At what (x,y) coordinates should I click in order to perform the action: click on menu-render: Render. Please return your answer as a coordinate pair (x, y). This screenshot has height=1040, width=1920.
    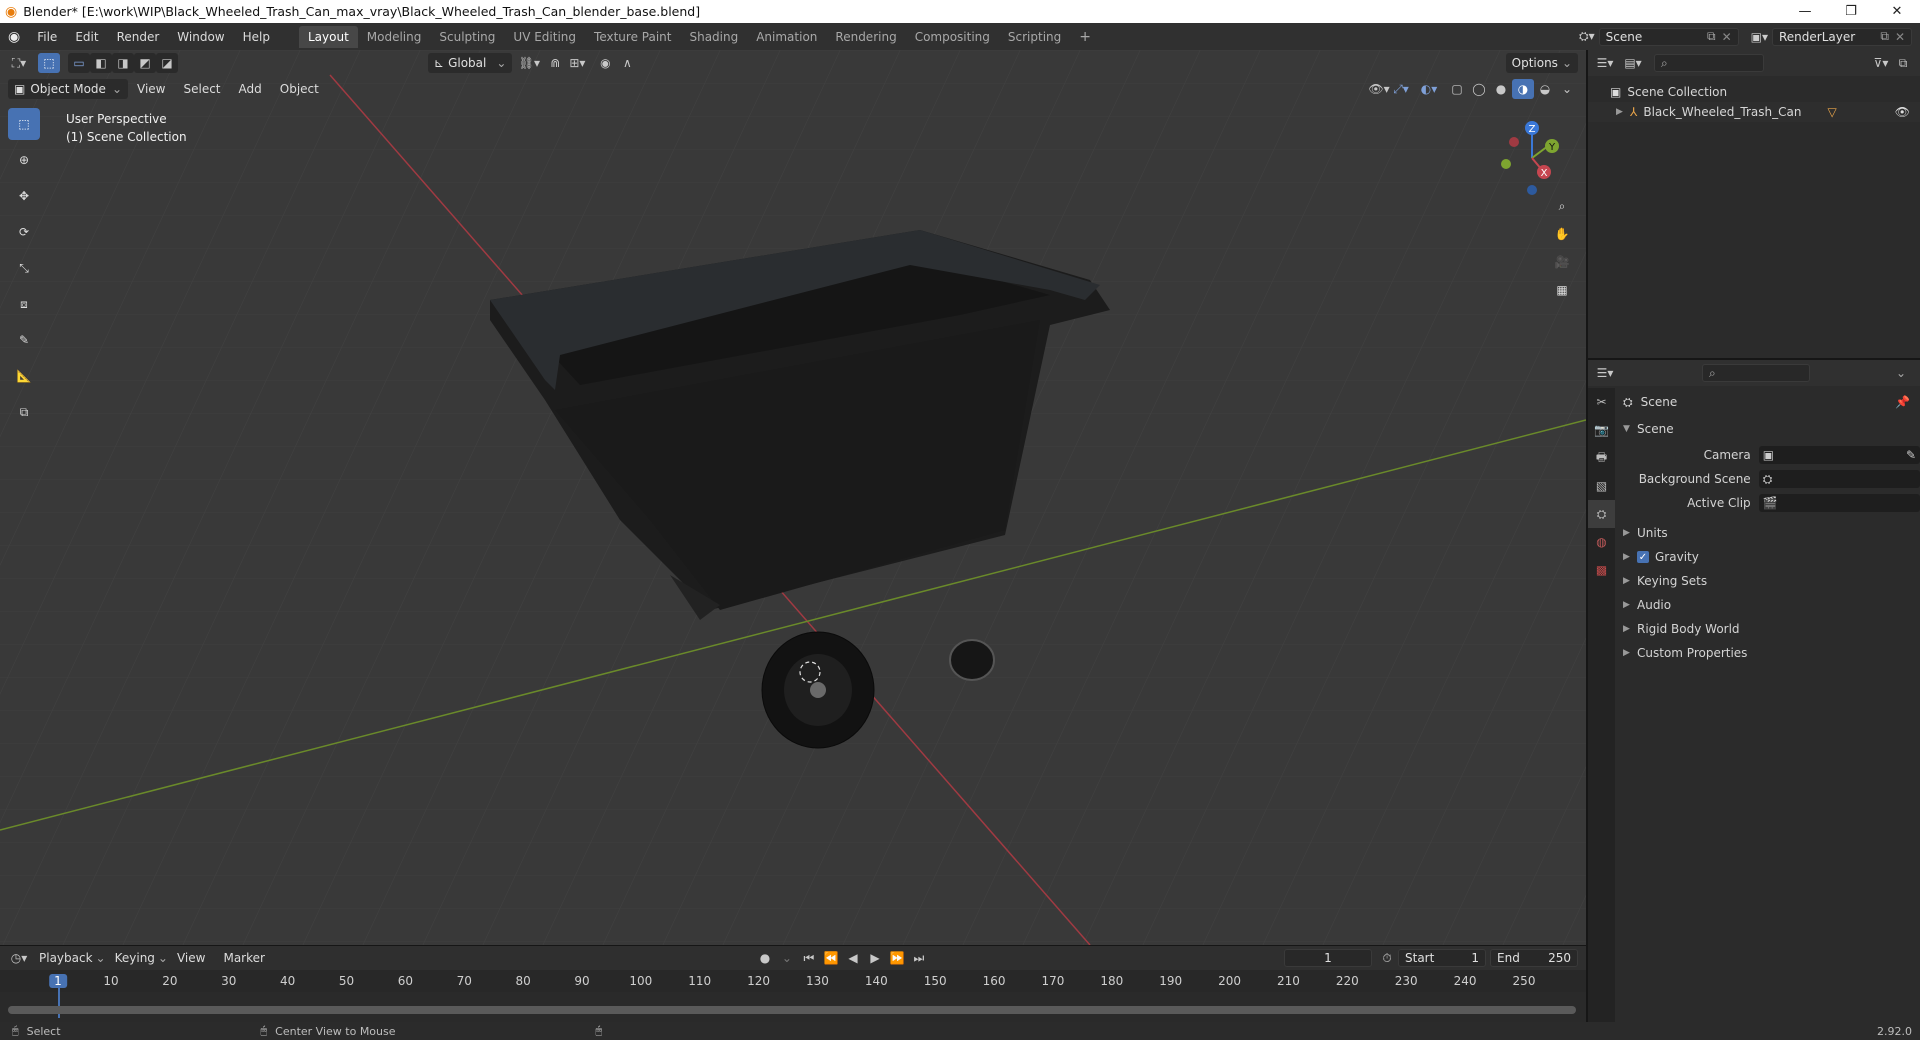
    Looking at the image, I should click on (138, 37).